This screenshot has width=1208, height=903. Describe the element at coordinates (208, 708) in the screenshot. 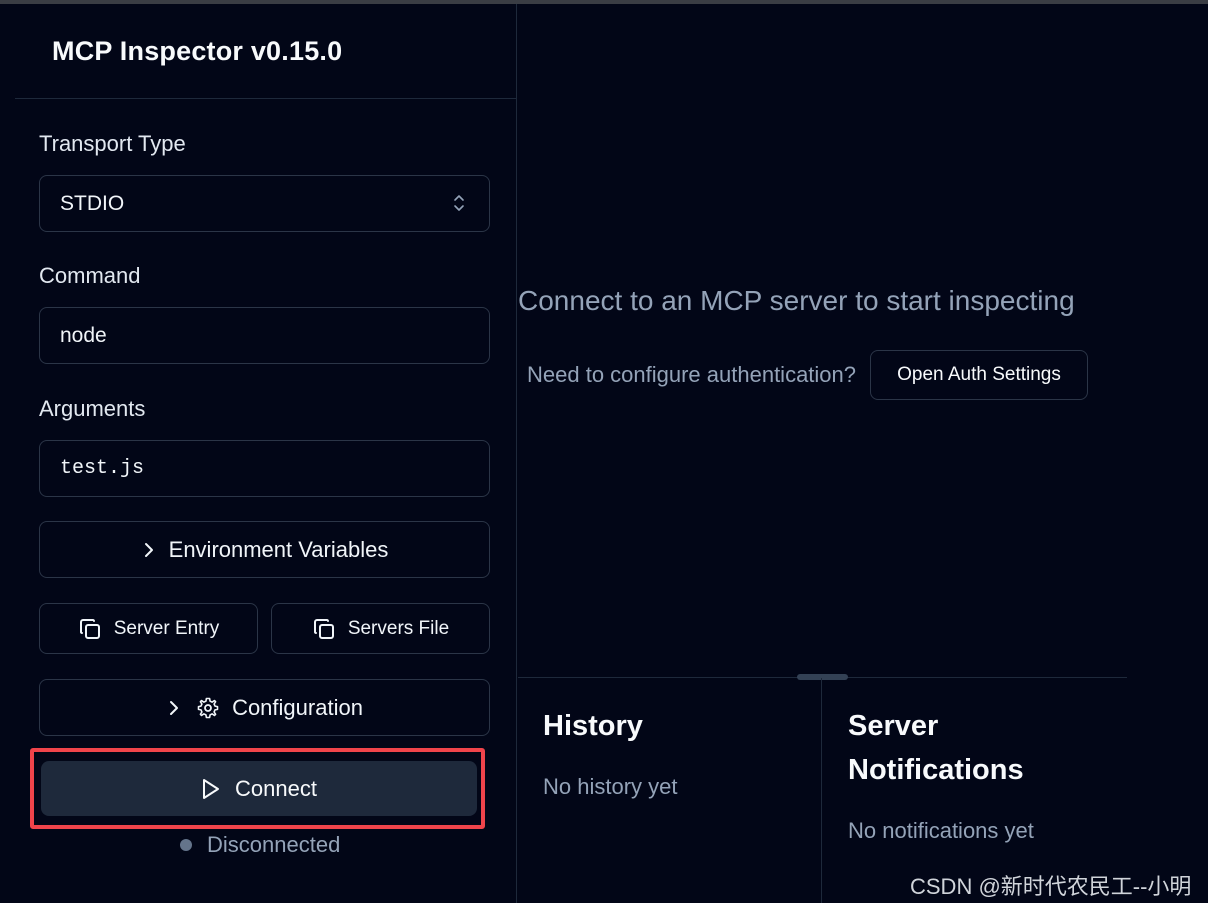

I see `gear-icon` at that location.